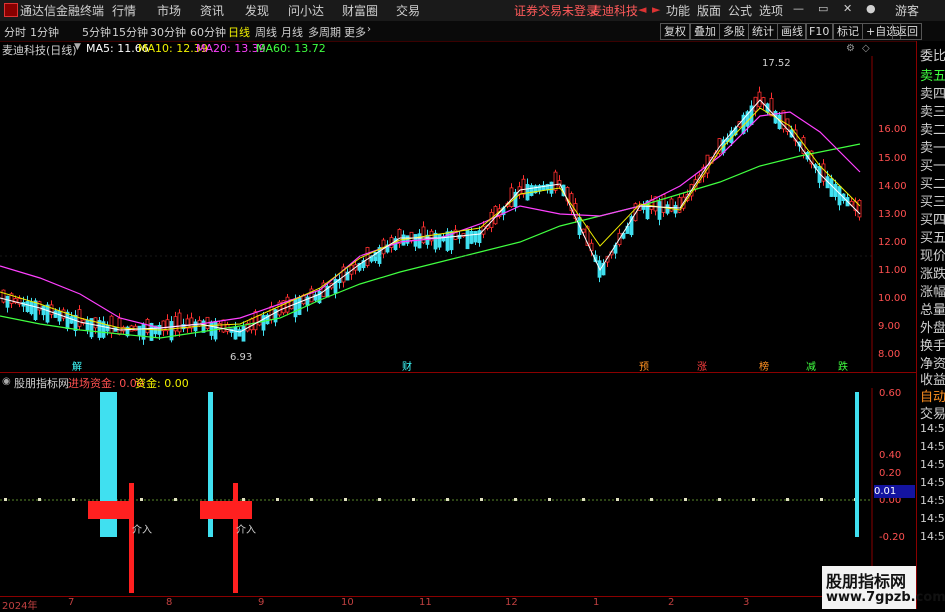  Describe the element at coordinates (871, 8) in the screenshot. I see `user-info-icon: ●` at that location.